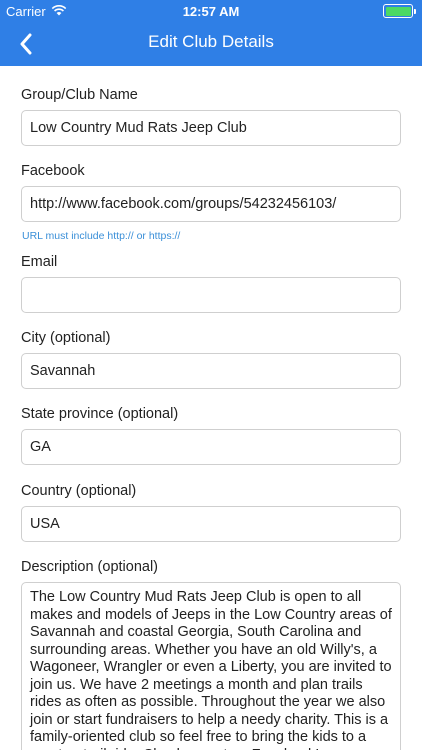 This screenshot has width=422, height=750. I want to click on header: Carrier 12:57 AM Edit Club Details, so click(211, 33).